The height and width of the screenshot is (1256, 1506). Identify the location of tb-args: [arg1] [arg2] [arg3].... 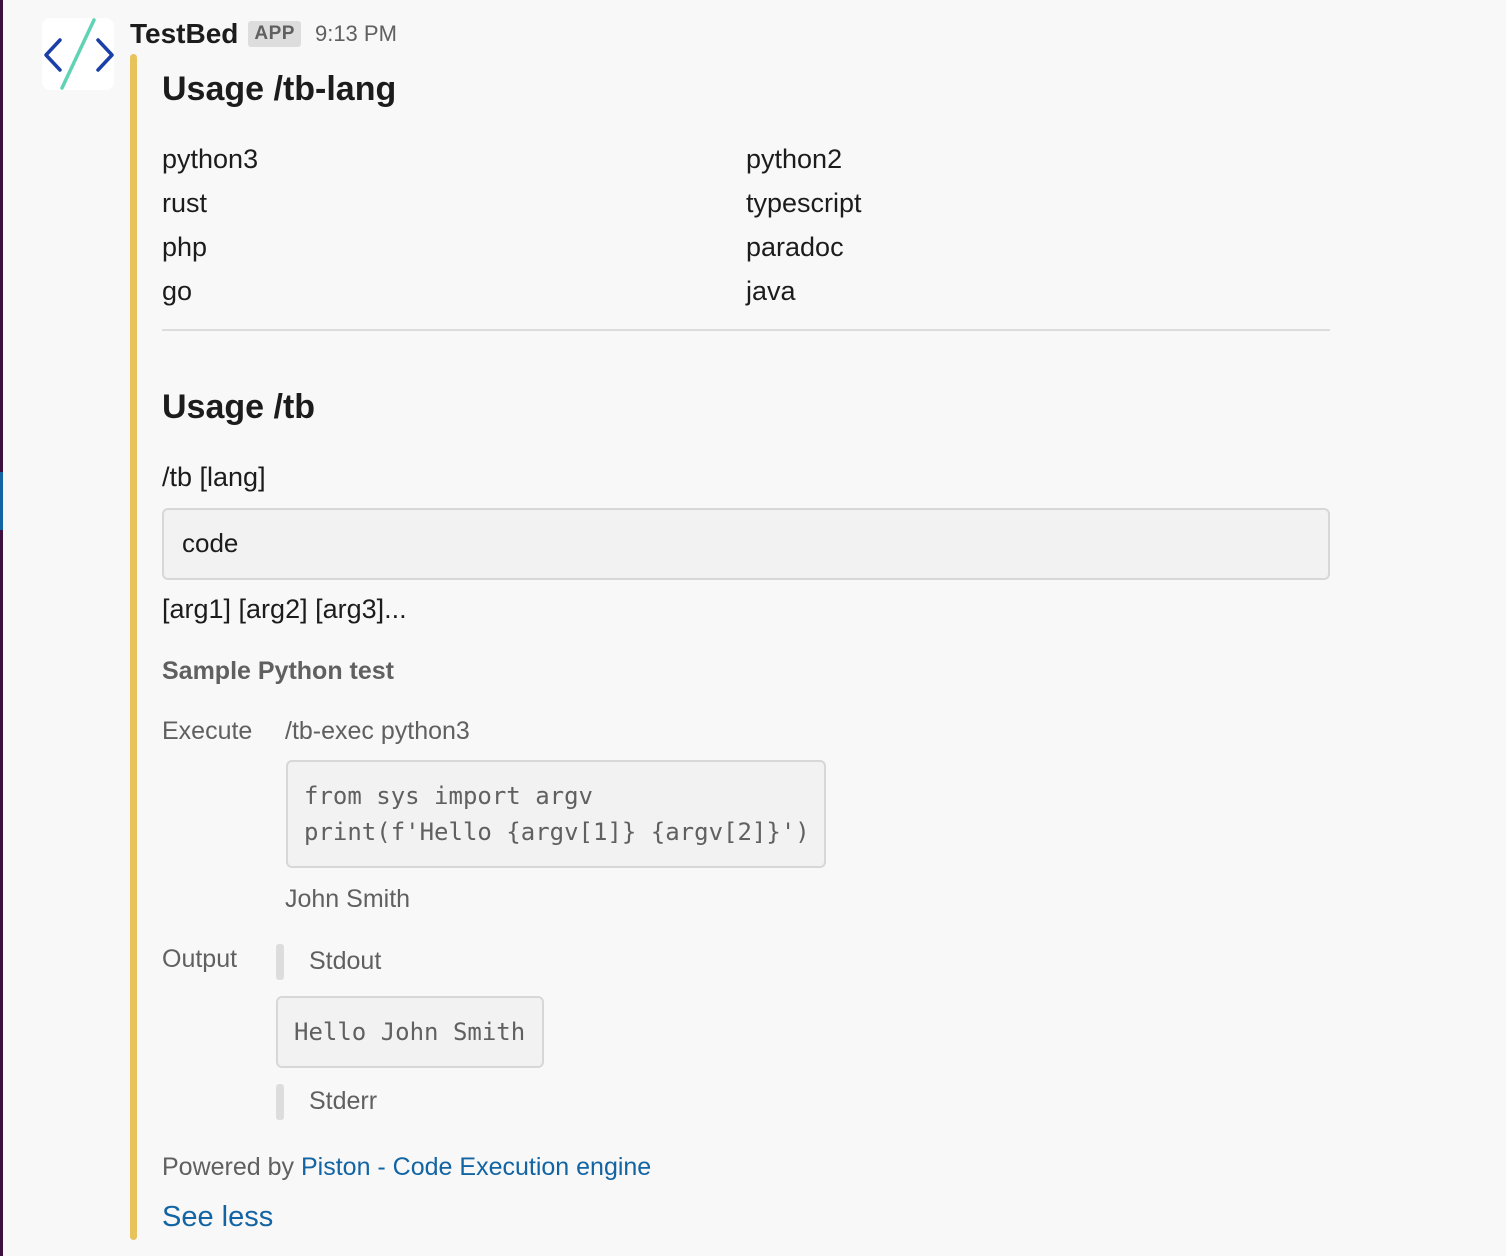
(284, 609).